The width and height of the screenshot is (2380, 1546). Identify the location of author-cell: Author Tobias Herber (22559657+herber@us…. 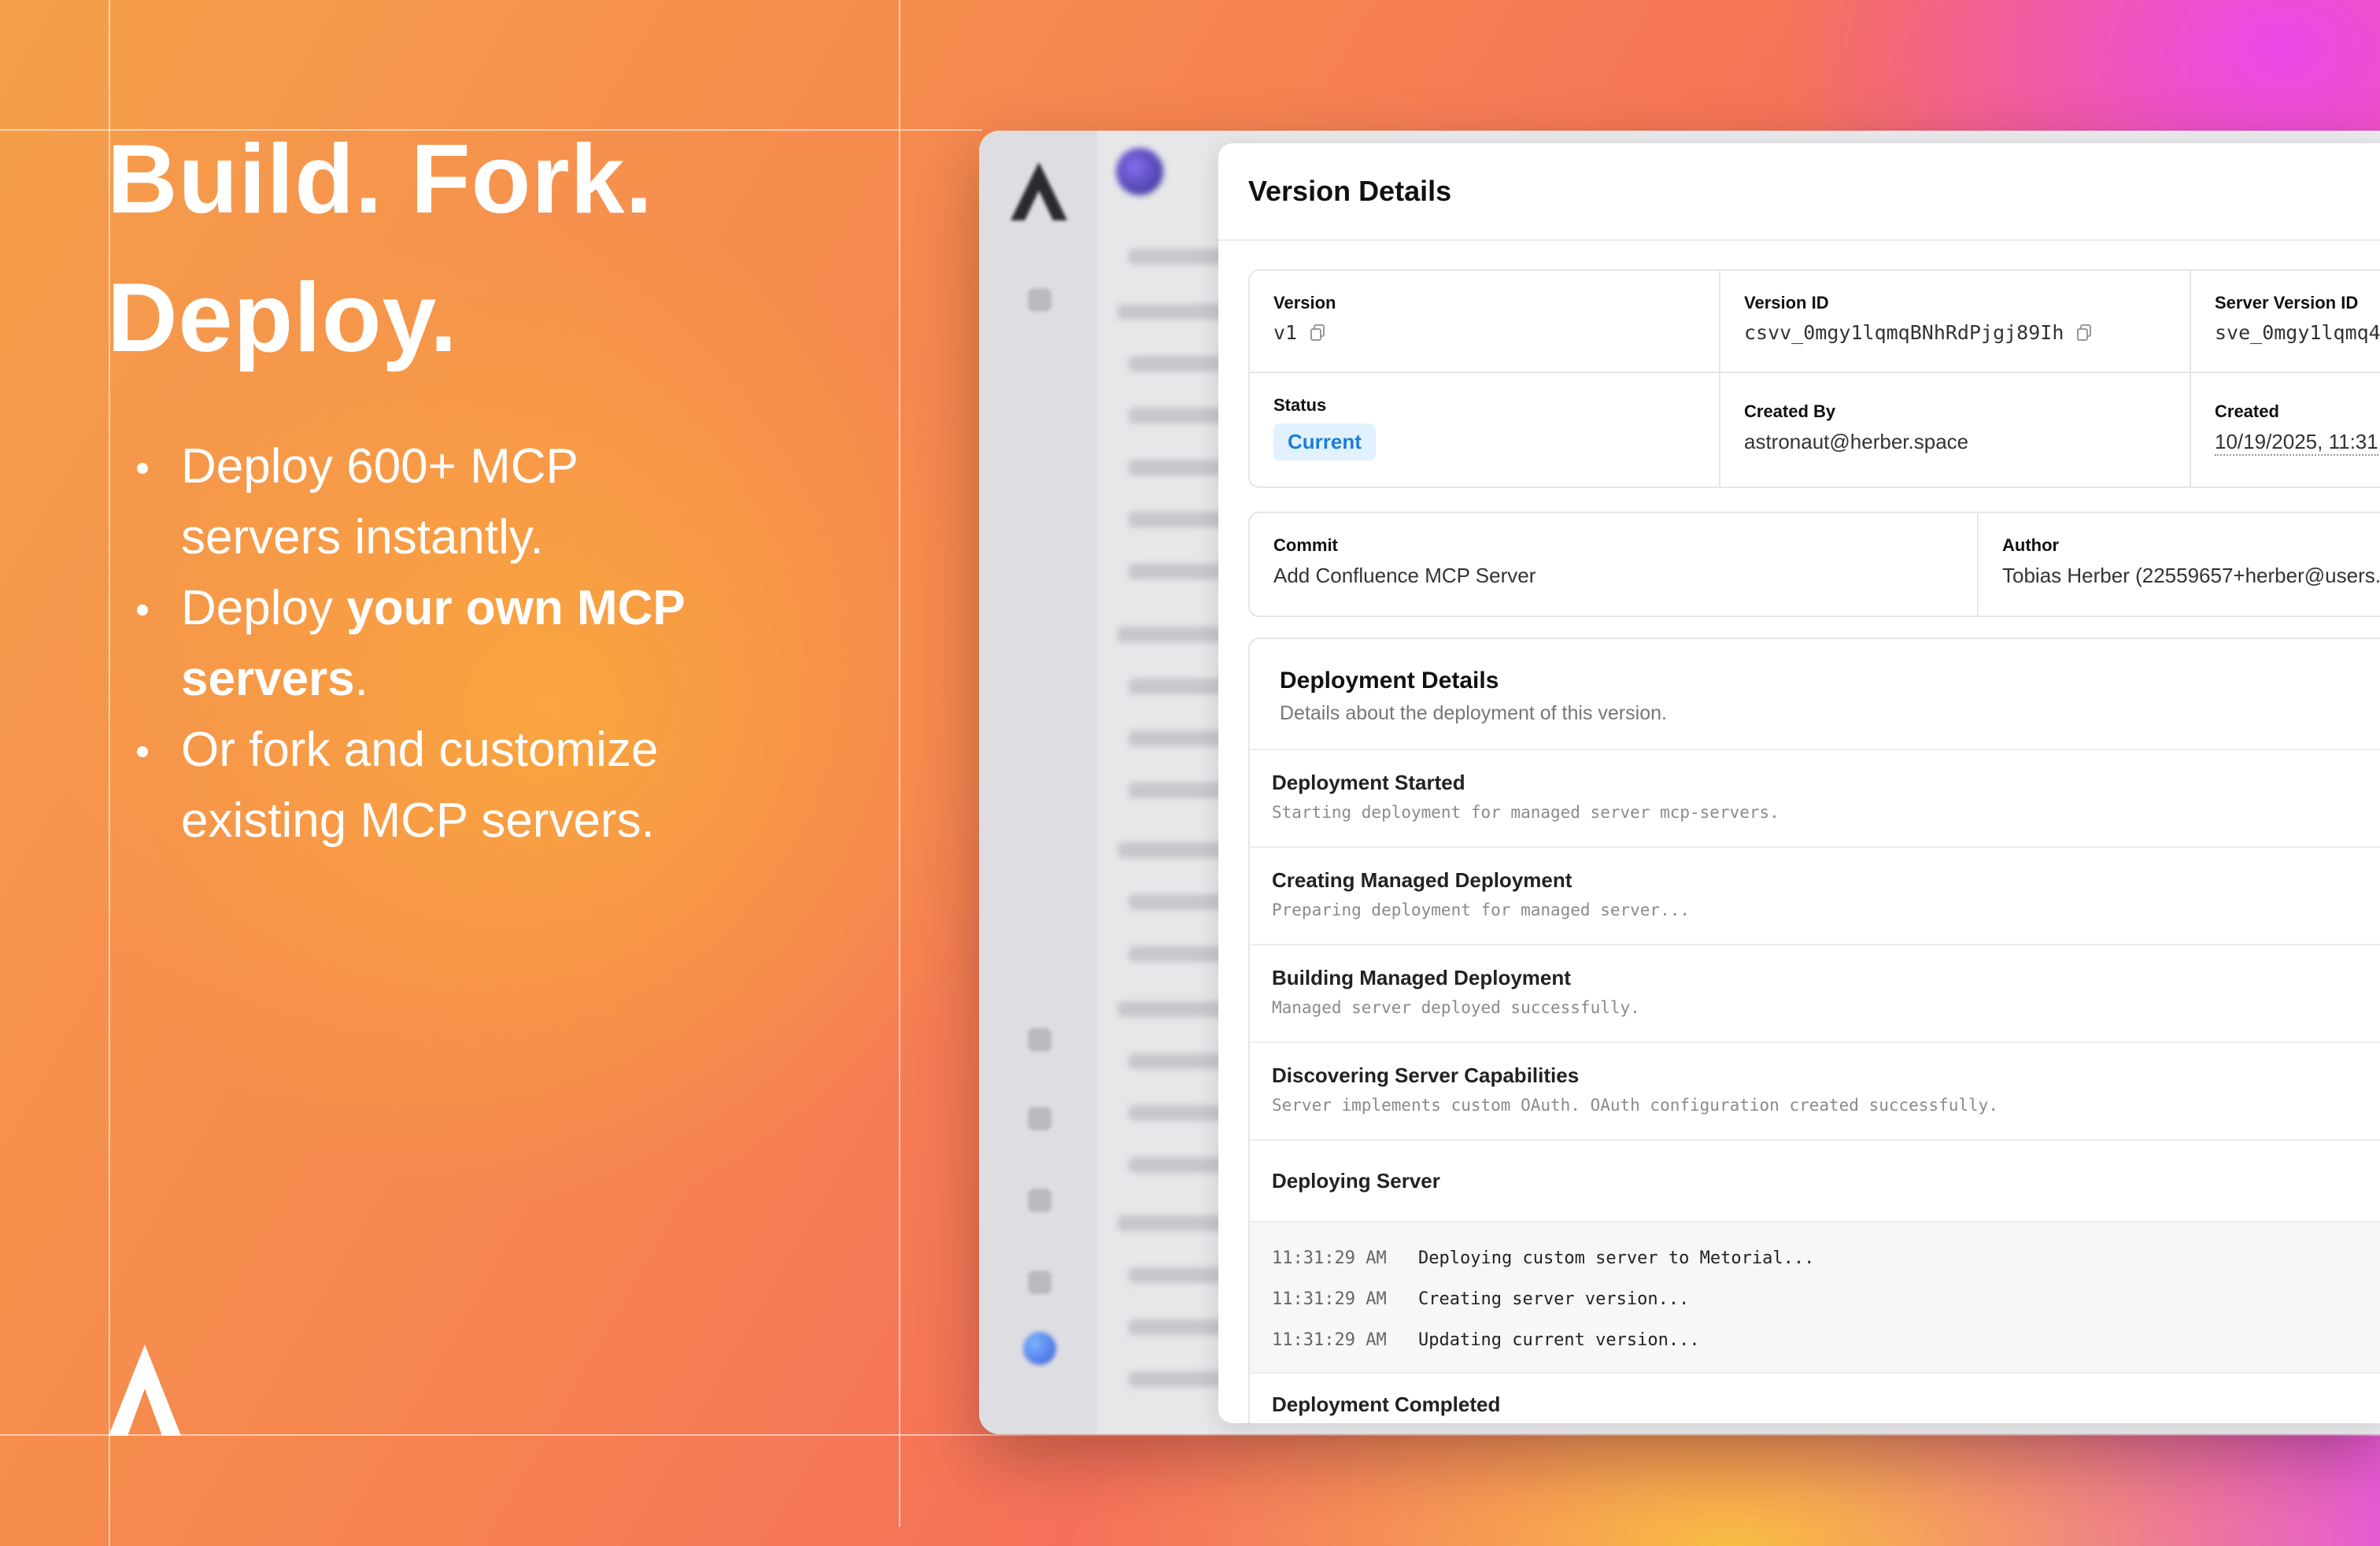
(2179, 565).